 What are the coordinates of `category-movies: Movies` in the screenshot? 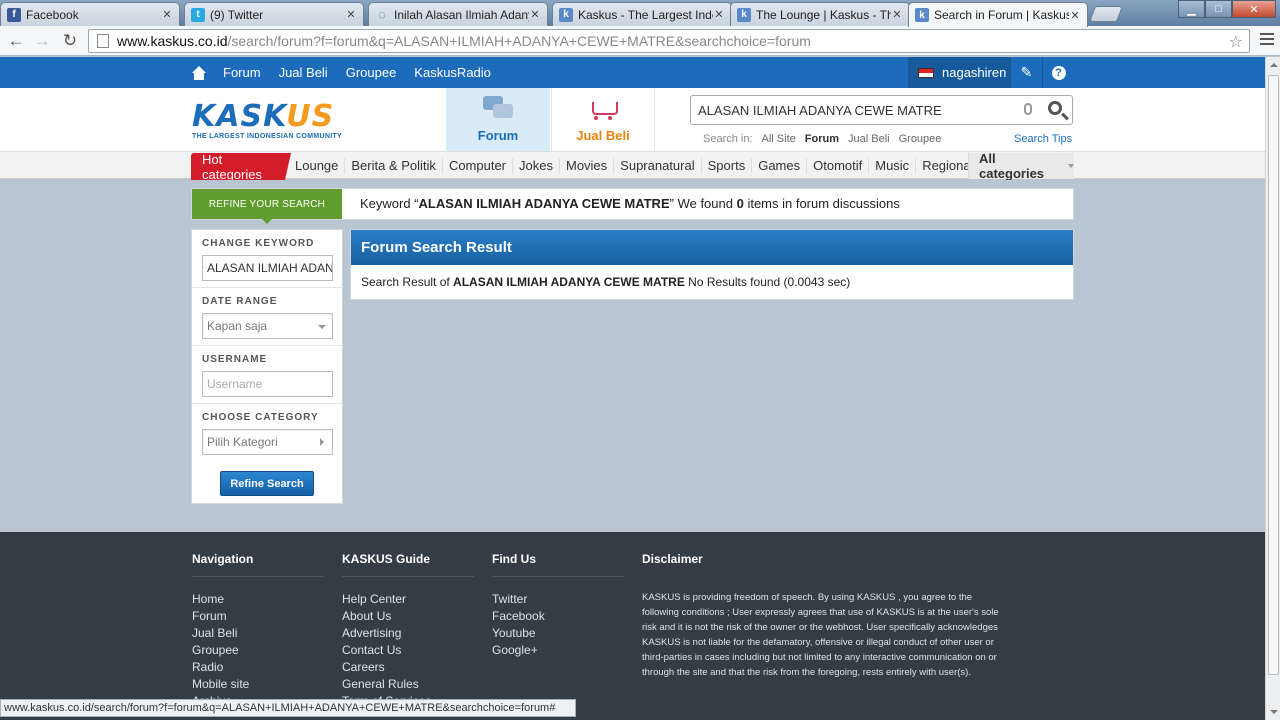 It's located at (587, 166).